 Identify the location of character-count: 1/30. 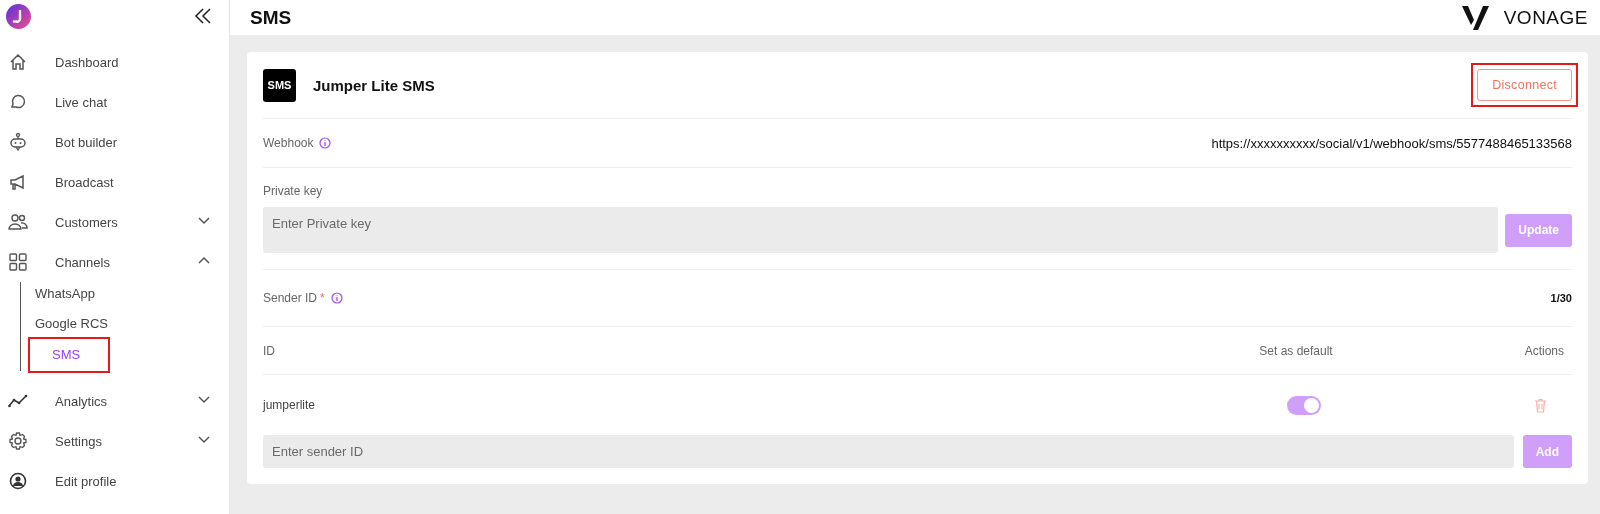
(1561, 298).